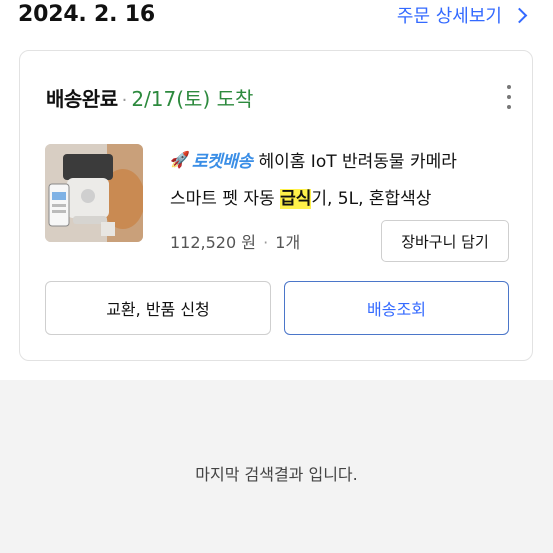 Image resolution: width=553 pixels, height=553 pixels. Describe the element at coordinates (158, 308) in the screenshot. I see `exchange-return-button: 교환, 반품 신청` at that location.